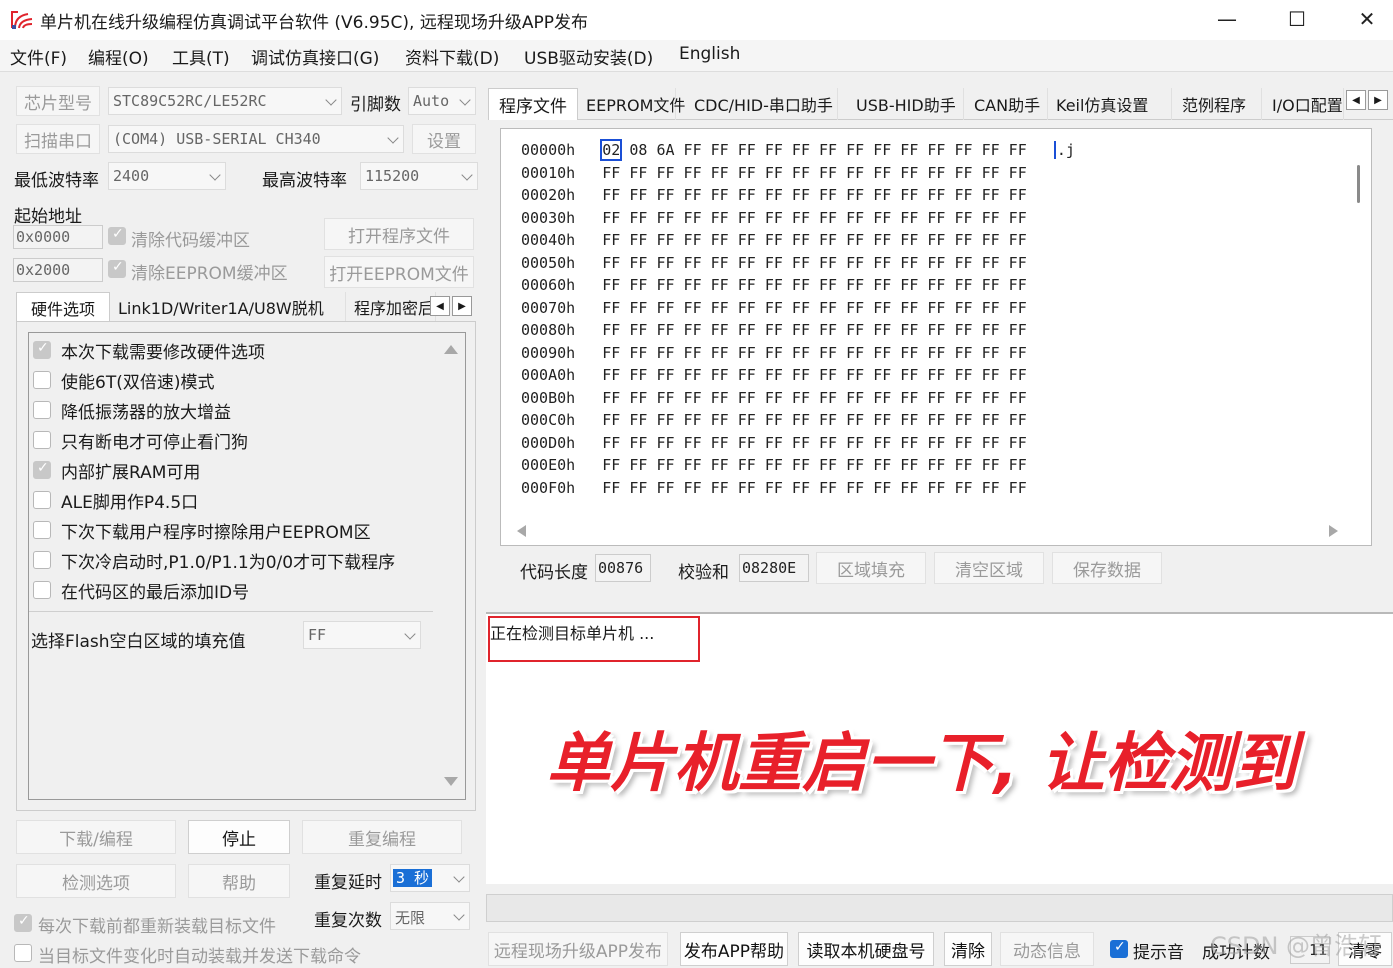 This screenshot has width=1393, height=968. I want to click on chip-model-select: STC89C52RC/LE52RC, so click(225, 101).